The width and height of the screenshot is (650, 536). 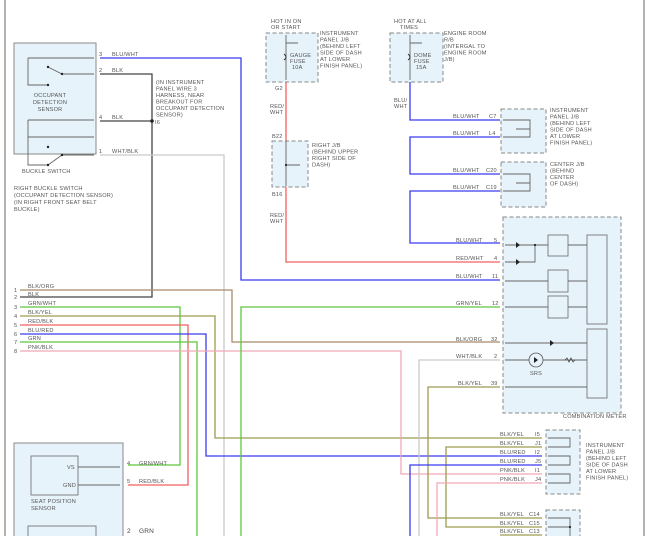 I want to click on buckle-switch-label: BUCKLE SWITCH, so click(x=46, y=172).